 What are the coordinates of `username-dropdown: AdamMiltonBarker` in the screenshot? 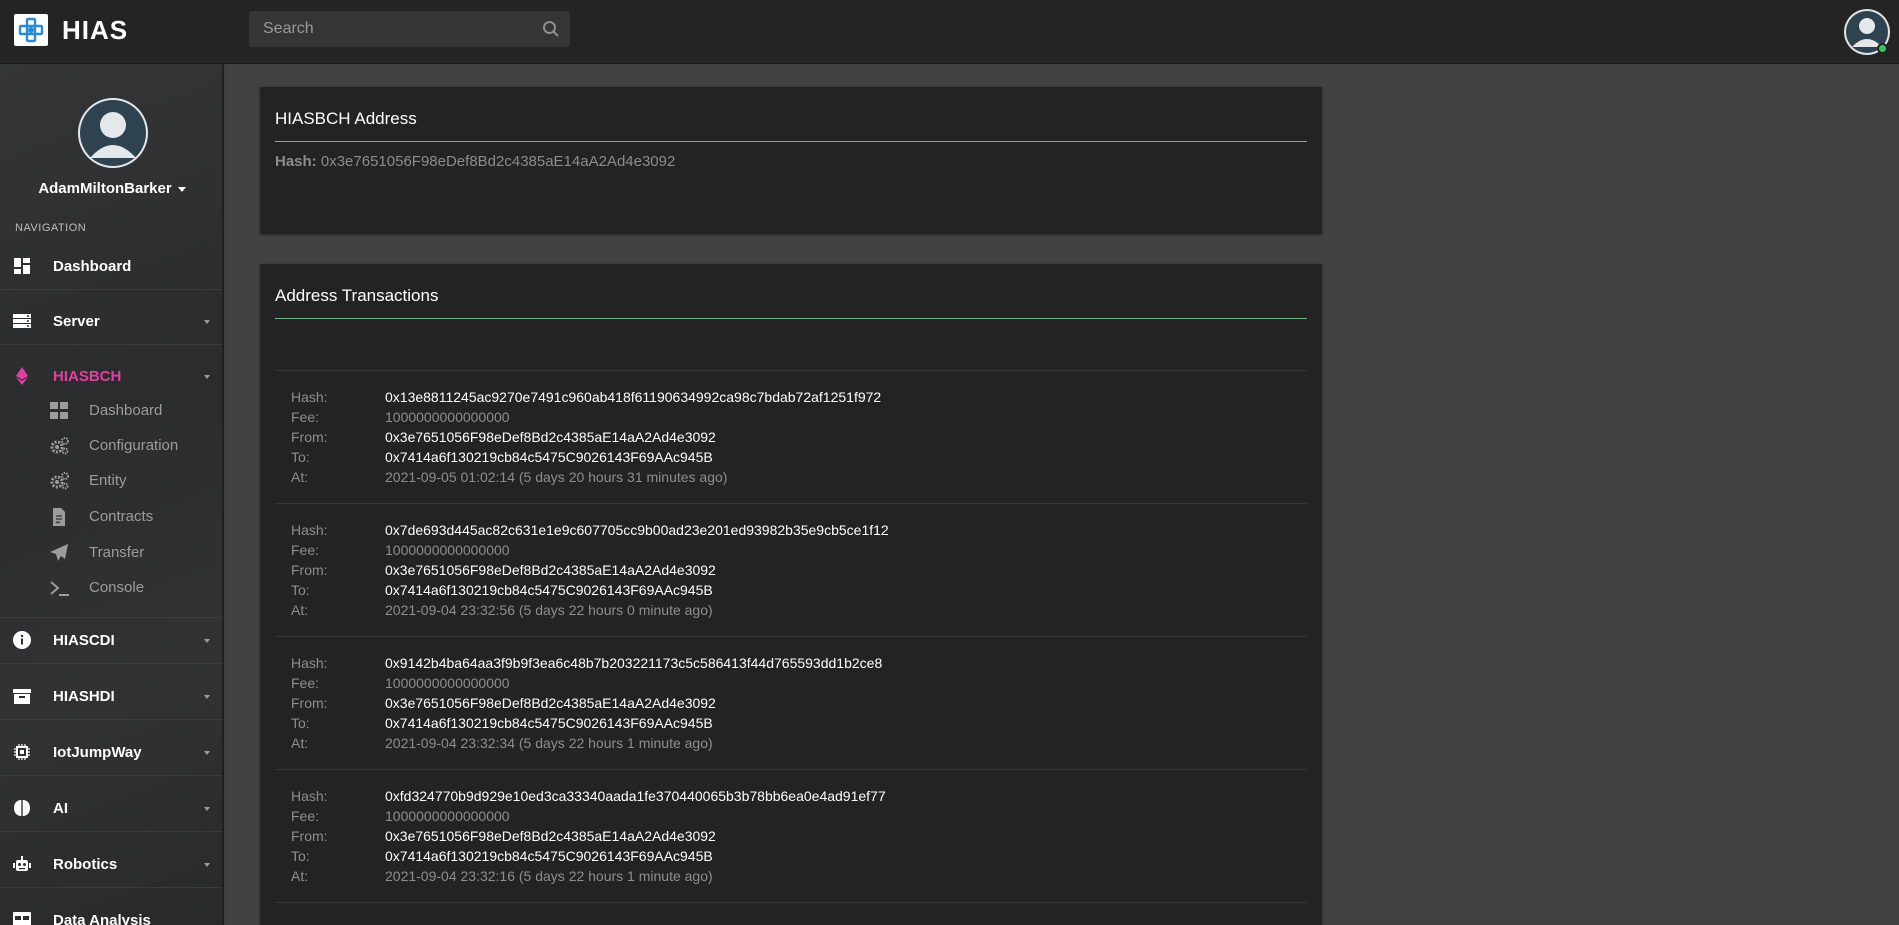 It's located at (111, 188).